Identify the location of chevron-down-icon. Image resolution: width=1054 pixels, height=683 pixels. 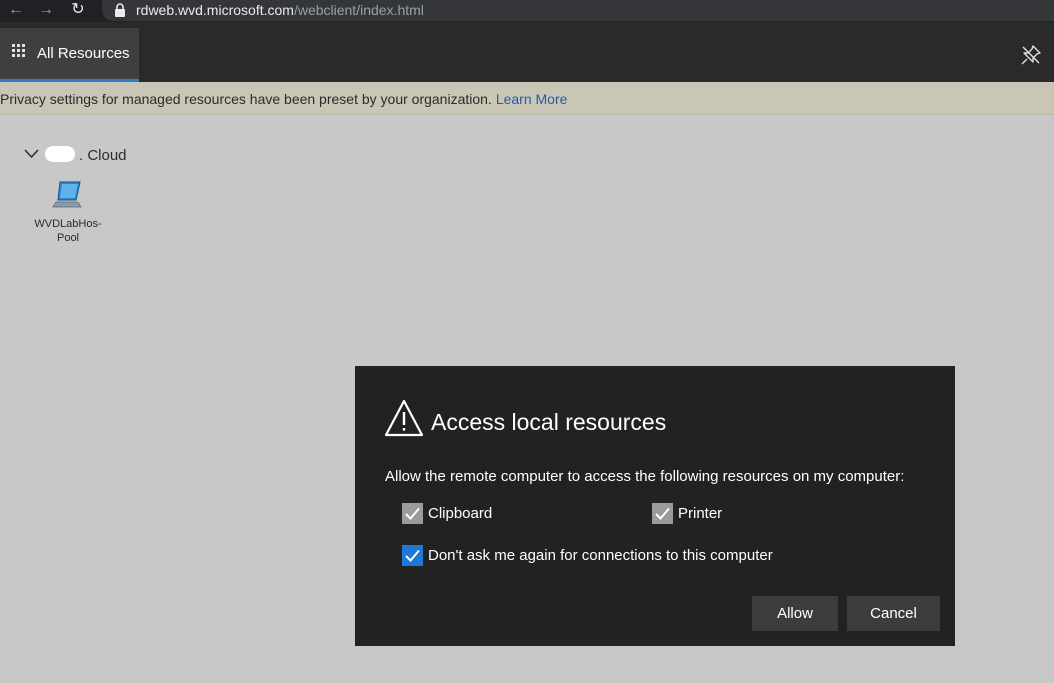
(31, 154).